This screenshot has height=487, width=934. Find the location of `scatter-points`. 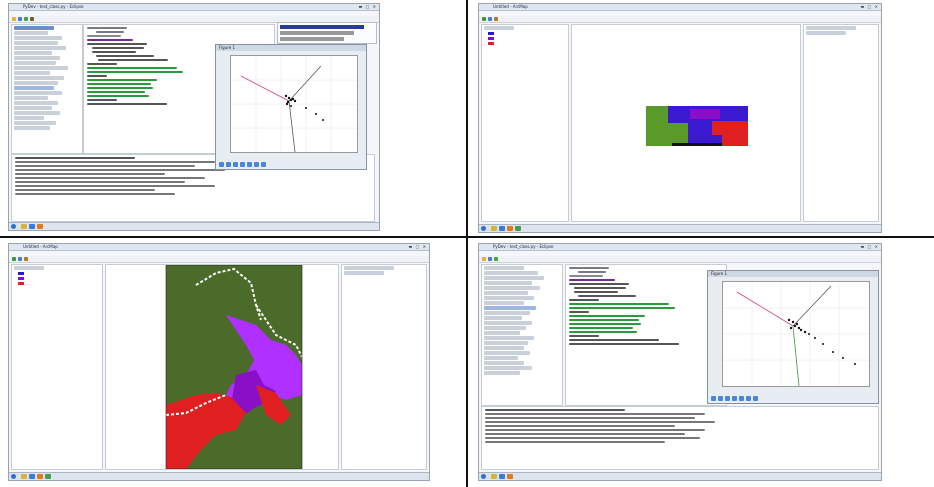

scatter-points is located at coordinates (821, 341).